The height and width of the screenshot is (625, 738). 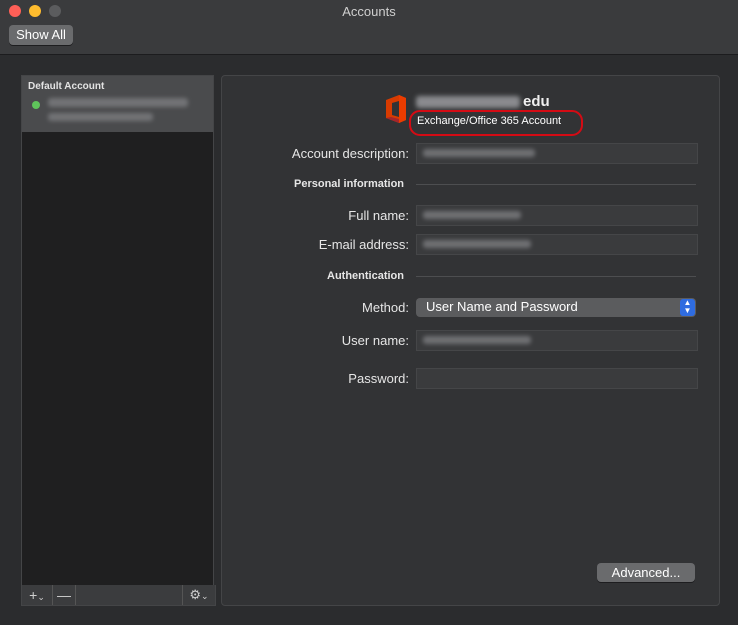 I want to click on account-description-label: Account description:, so click(x=350, y=153).